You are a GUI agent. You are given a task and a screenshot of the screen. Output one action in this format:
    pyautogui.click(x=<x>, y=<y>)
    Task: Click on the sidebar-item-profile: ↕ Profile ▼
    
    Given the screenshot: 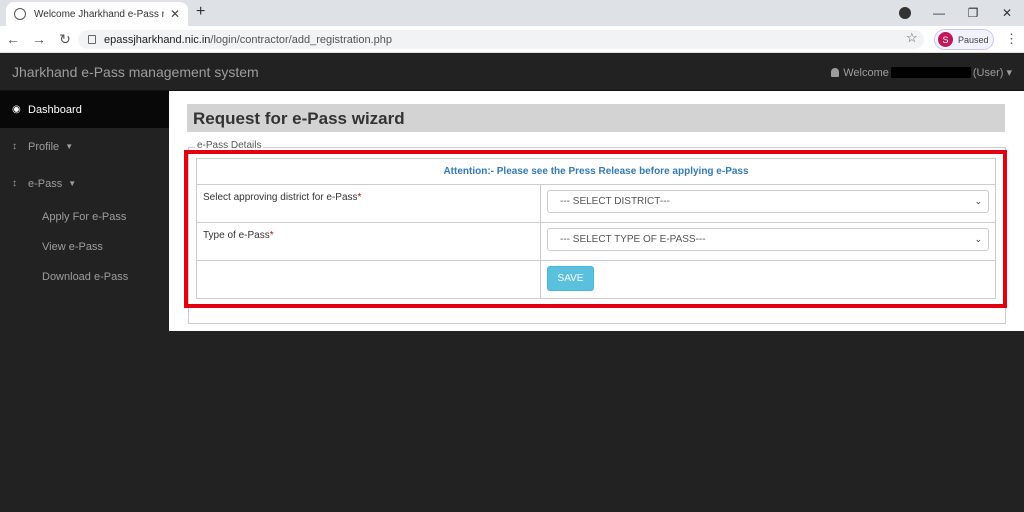 What is the action you would take?
    pyautogui.click(x=84, y=146)
    